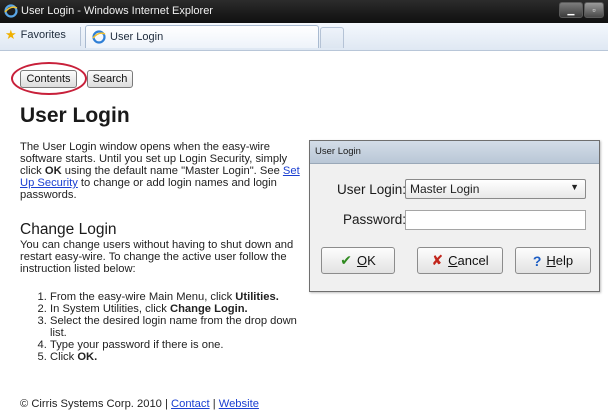 Image resolution: width=608 pixels, height=410 pixels. Describe the element at coordinates (453, 260) in the screenshot. I see `cancel-mnemonic: C` at that location.